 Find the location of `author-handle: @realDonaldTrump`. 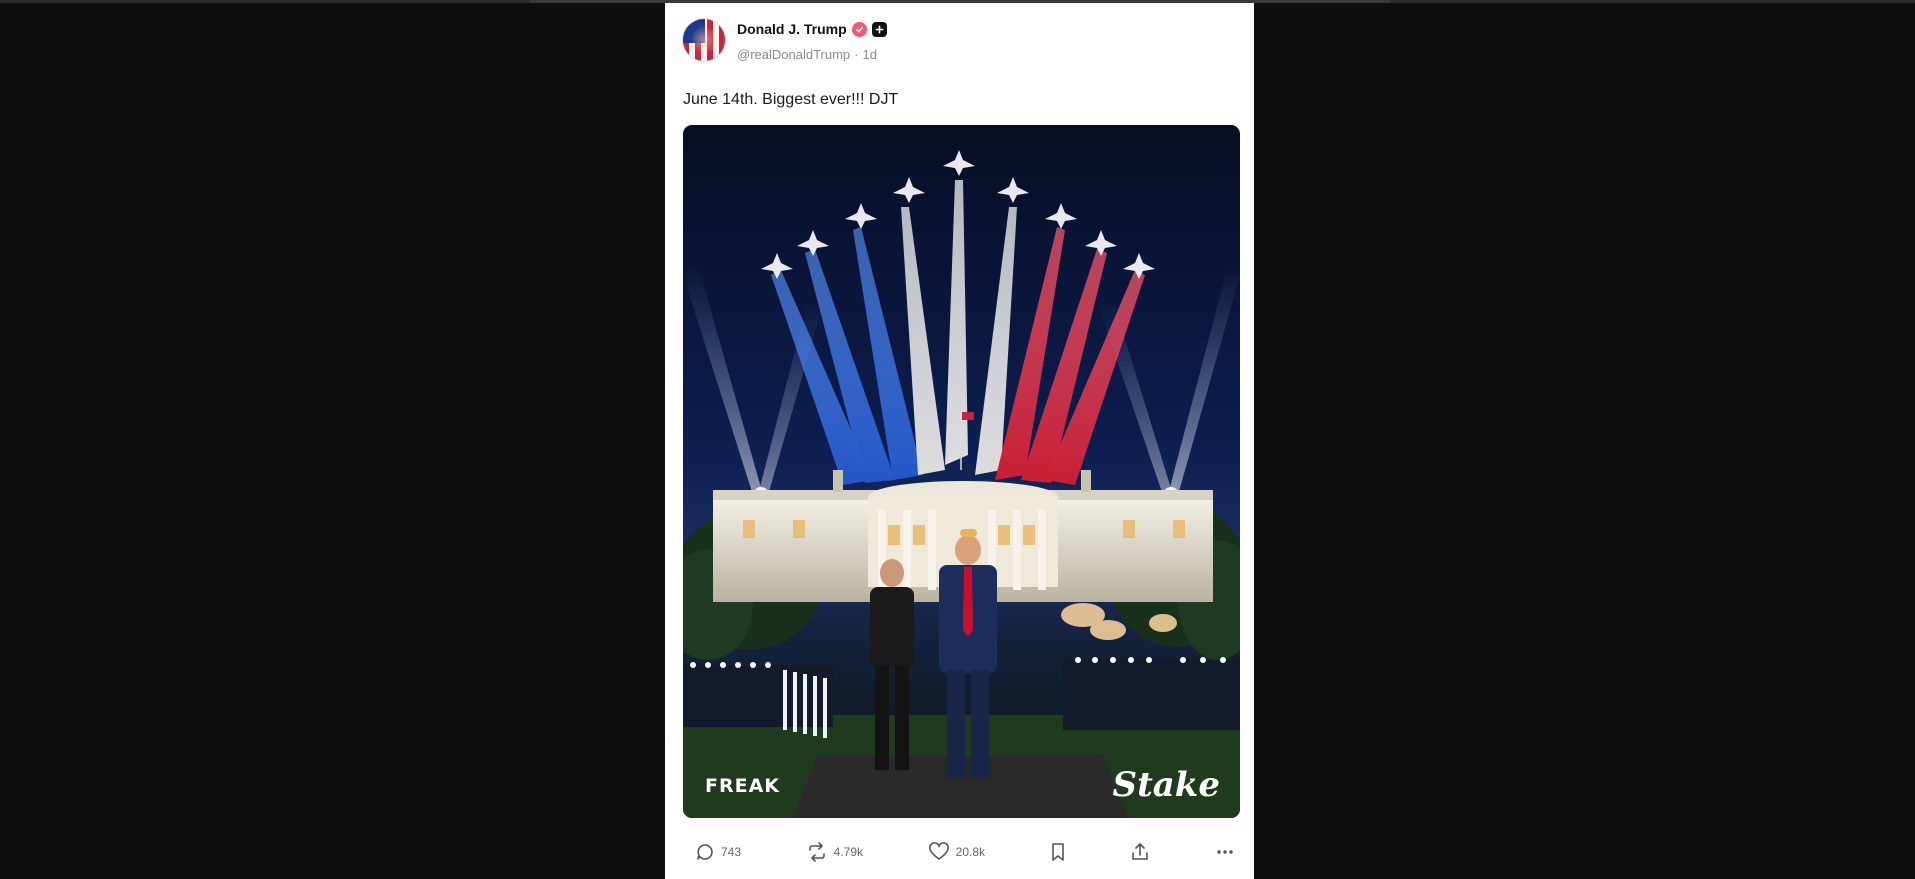

author-handle: @realDonaldTrump is located at coordinates (793, 54).